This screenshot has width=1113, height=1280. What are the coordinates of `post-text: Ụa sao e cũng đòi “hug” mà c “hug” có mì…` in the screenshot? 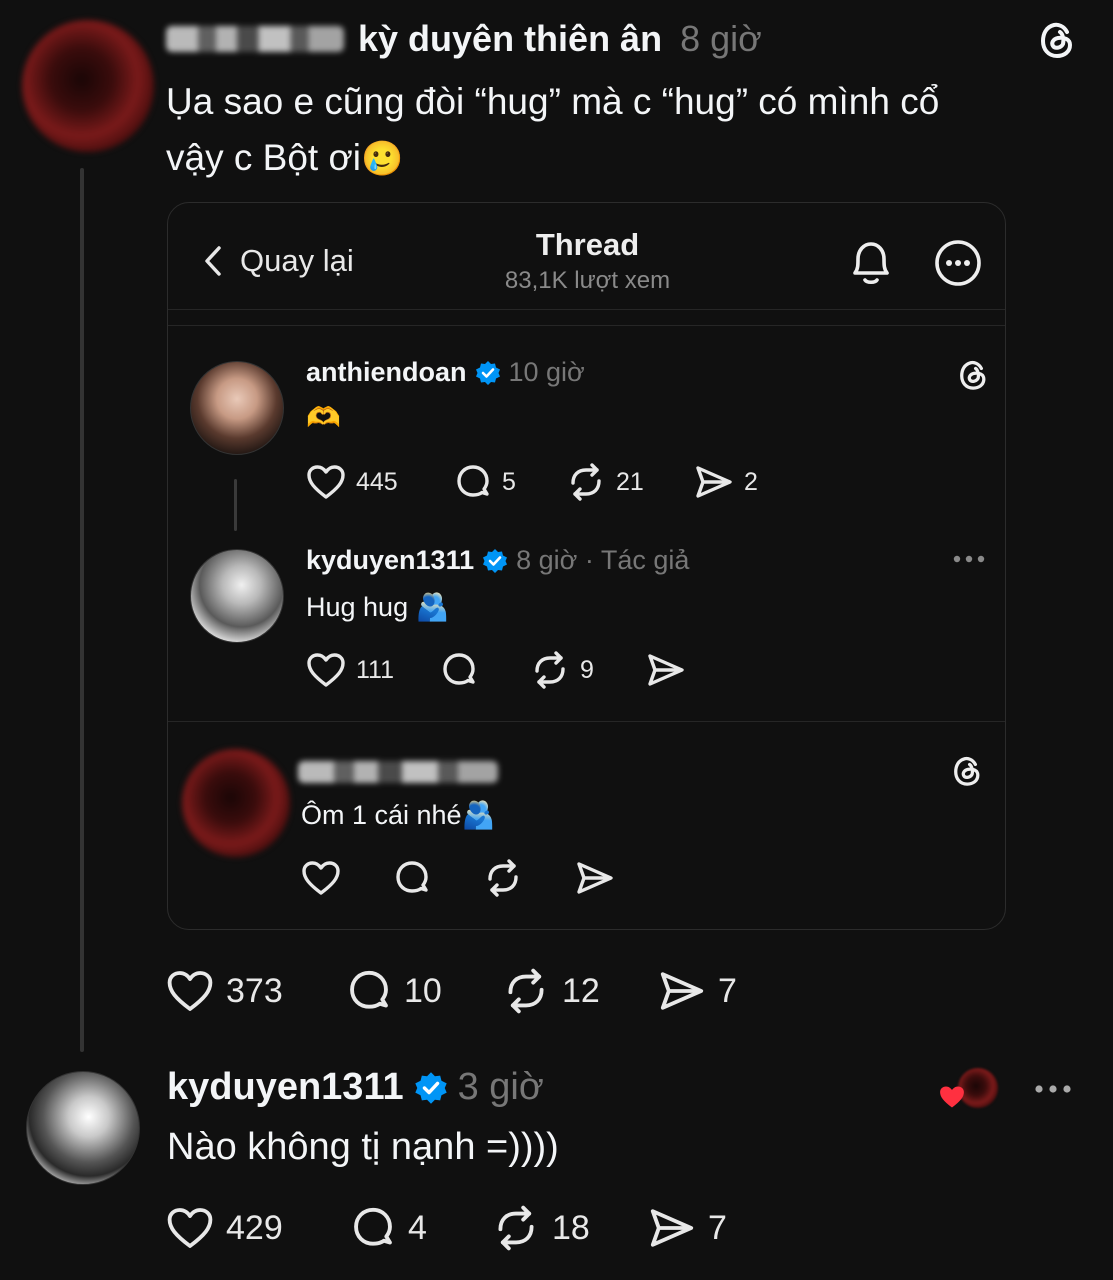 It's located at (616, 130).